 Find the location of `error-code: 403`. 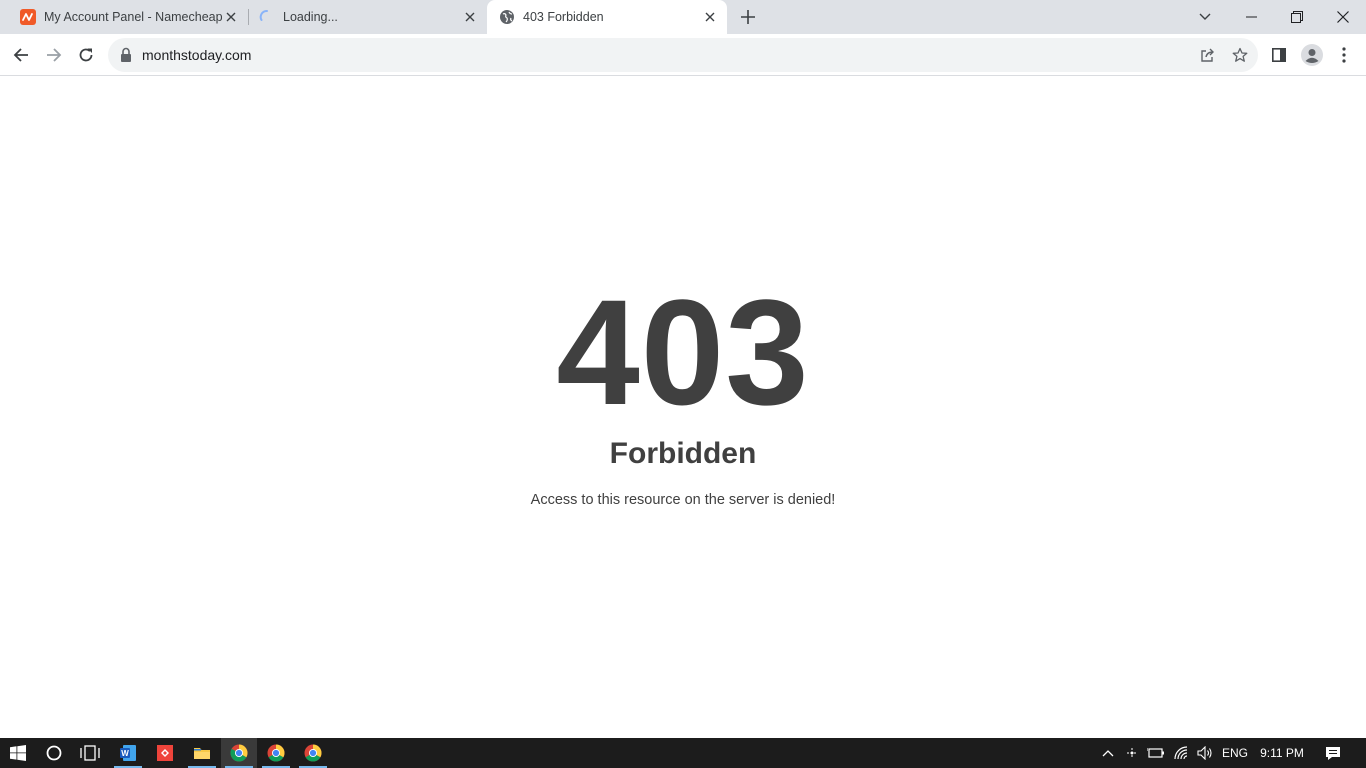

error-code: 403 is located at coordinates (683, 352).